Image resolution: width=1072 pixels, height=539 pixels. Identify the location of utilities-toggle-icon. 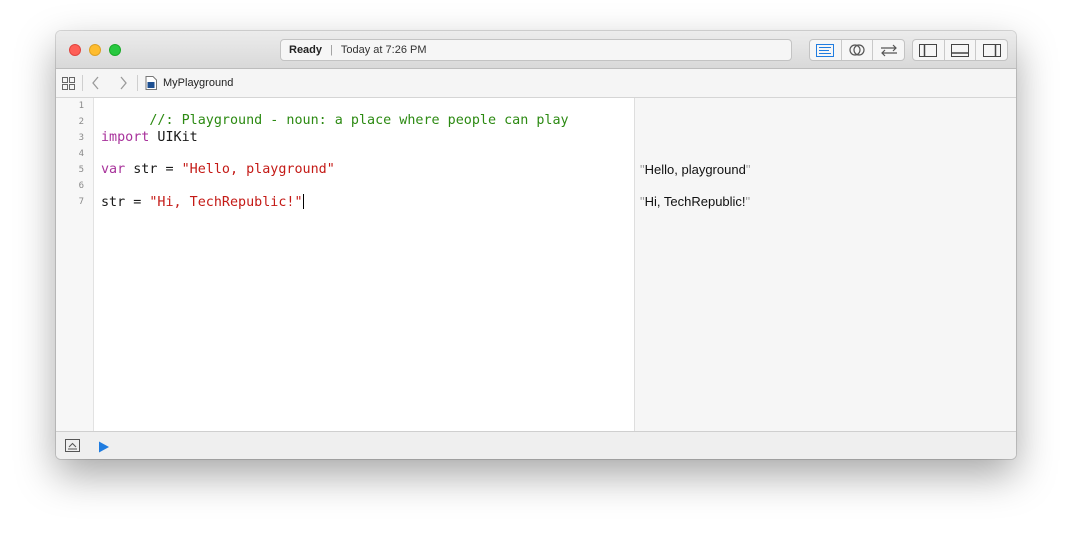
(991, 50).